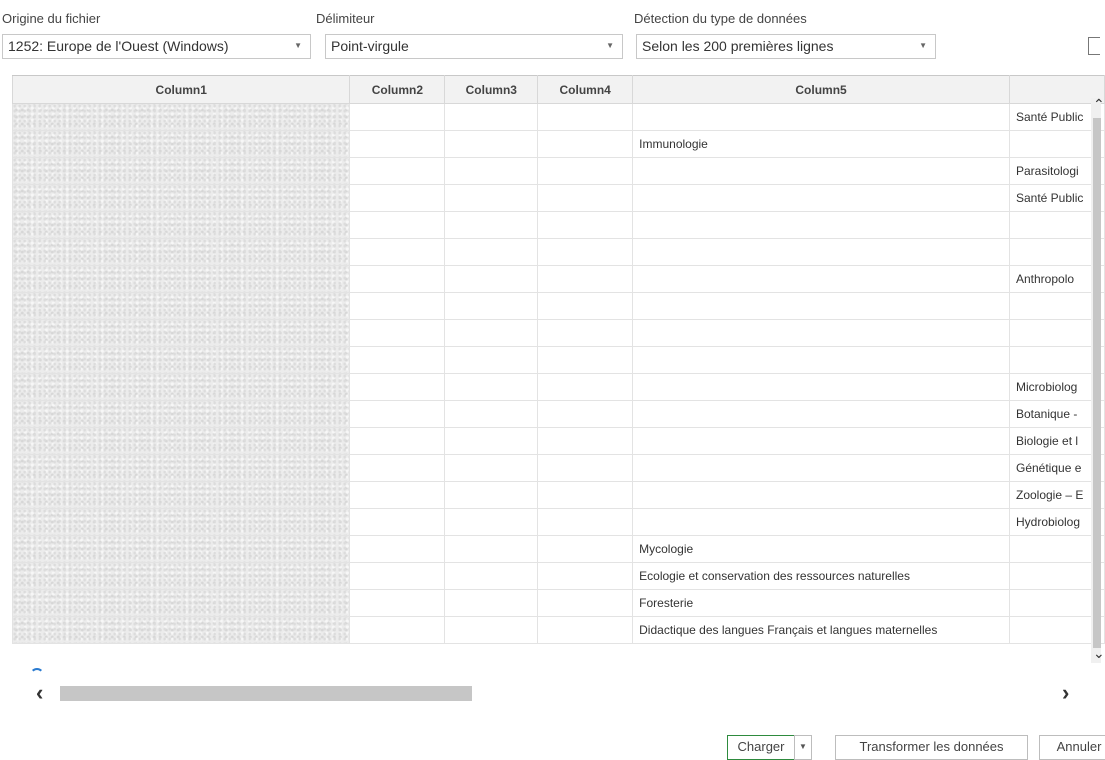  What do you see at coordinates (1094, 46) in the screenshot?
I see `document-icon` at bounding box center [1094, 46].